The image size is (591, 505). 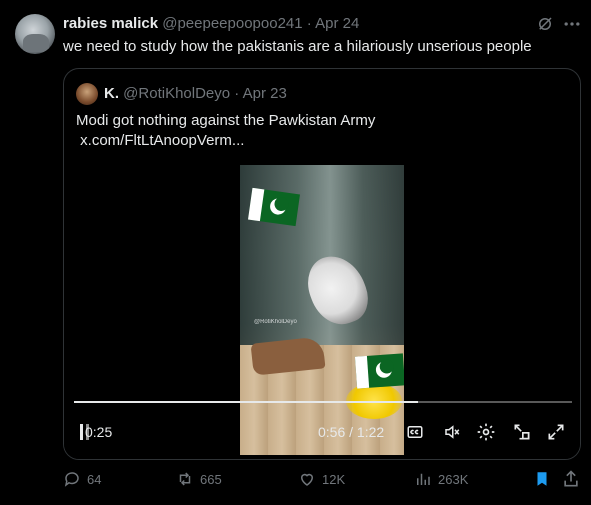 What do you see at coordinates (246, 402) in the screenshot?
I see `video-progress-fill` at bounding box center [246, 402].